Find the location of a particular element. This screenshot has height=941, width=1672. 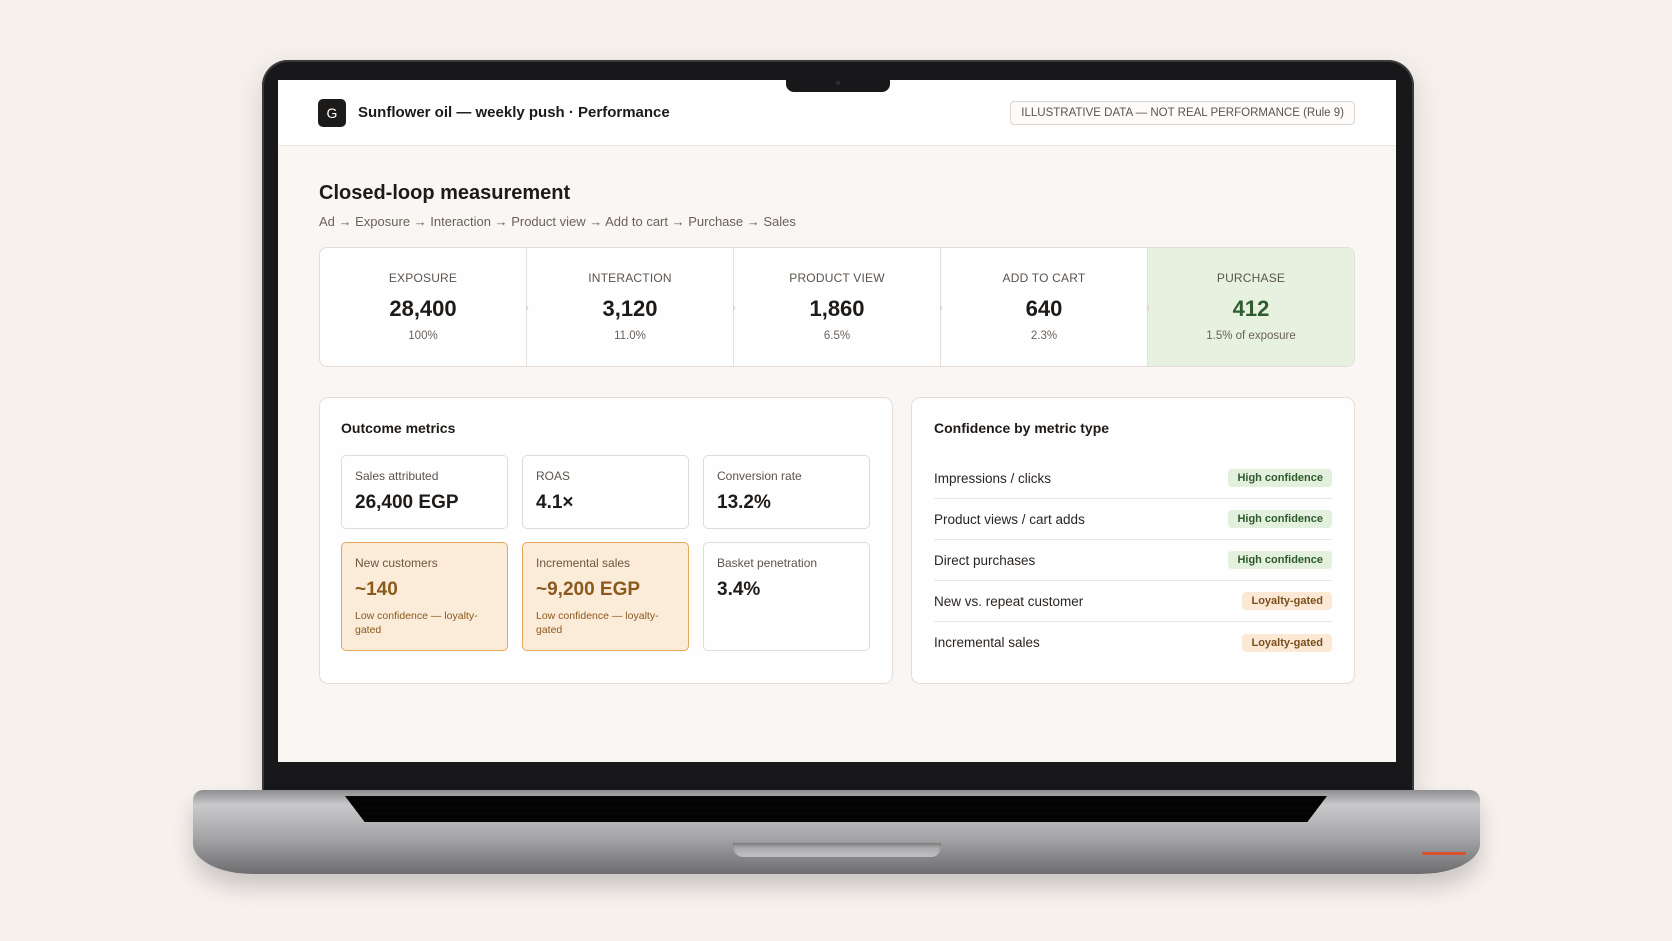

funnel-stage-add-to-cart: › ADD TO CART 640 2.3% is located at coordinates (1043, 307).